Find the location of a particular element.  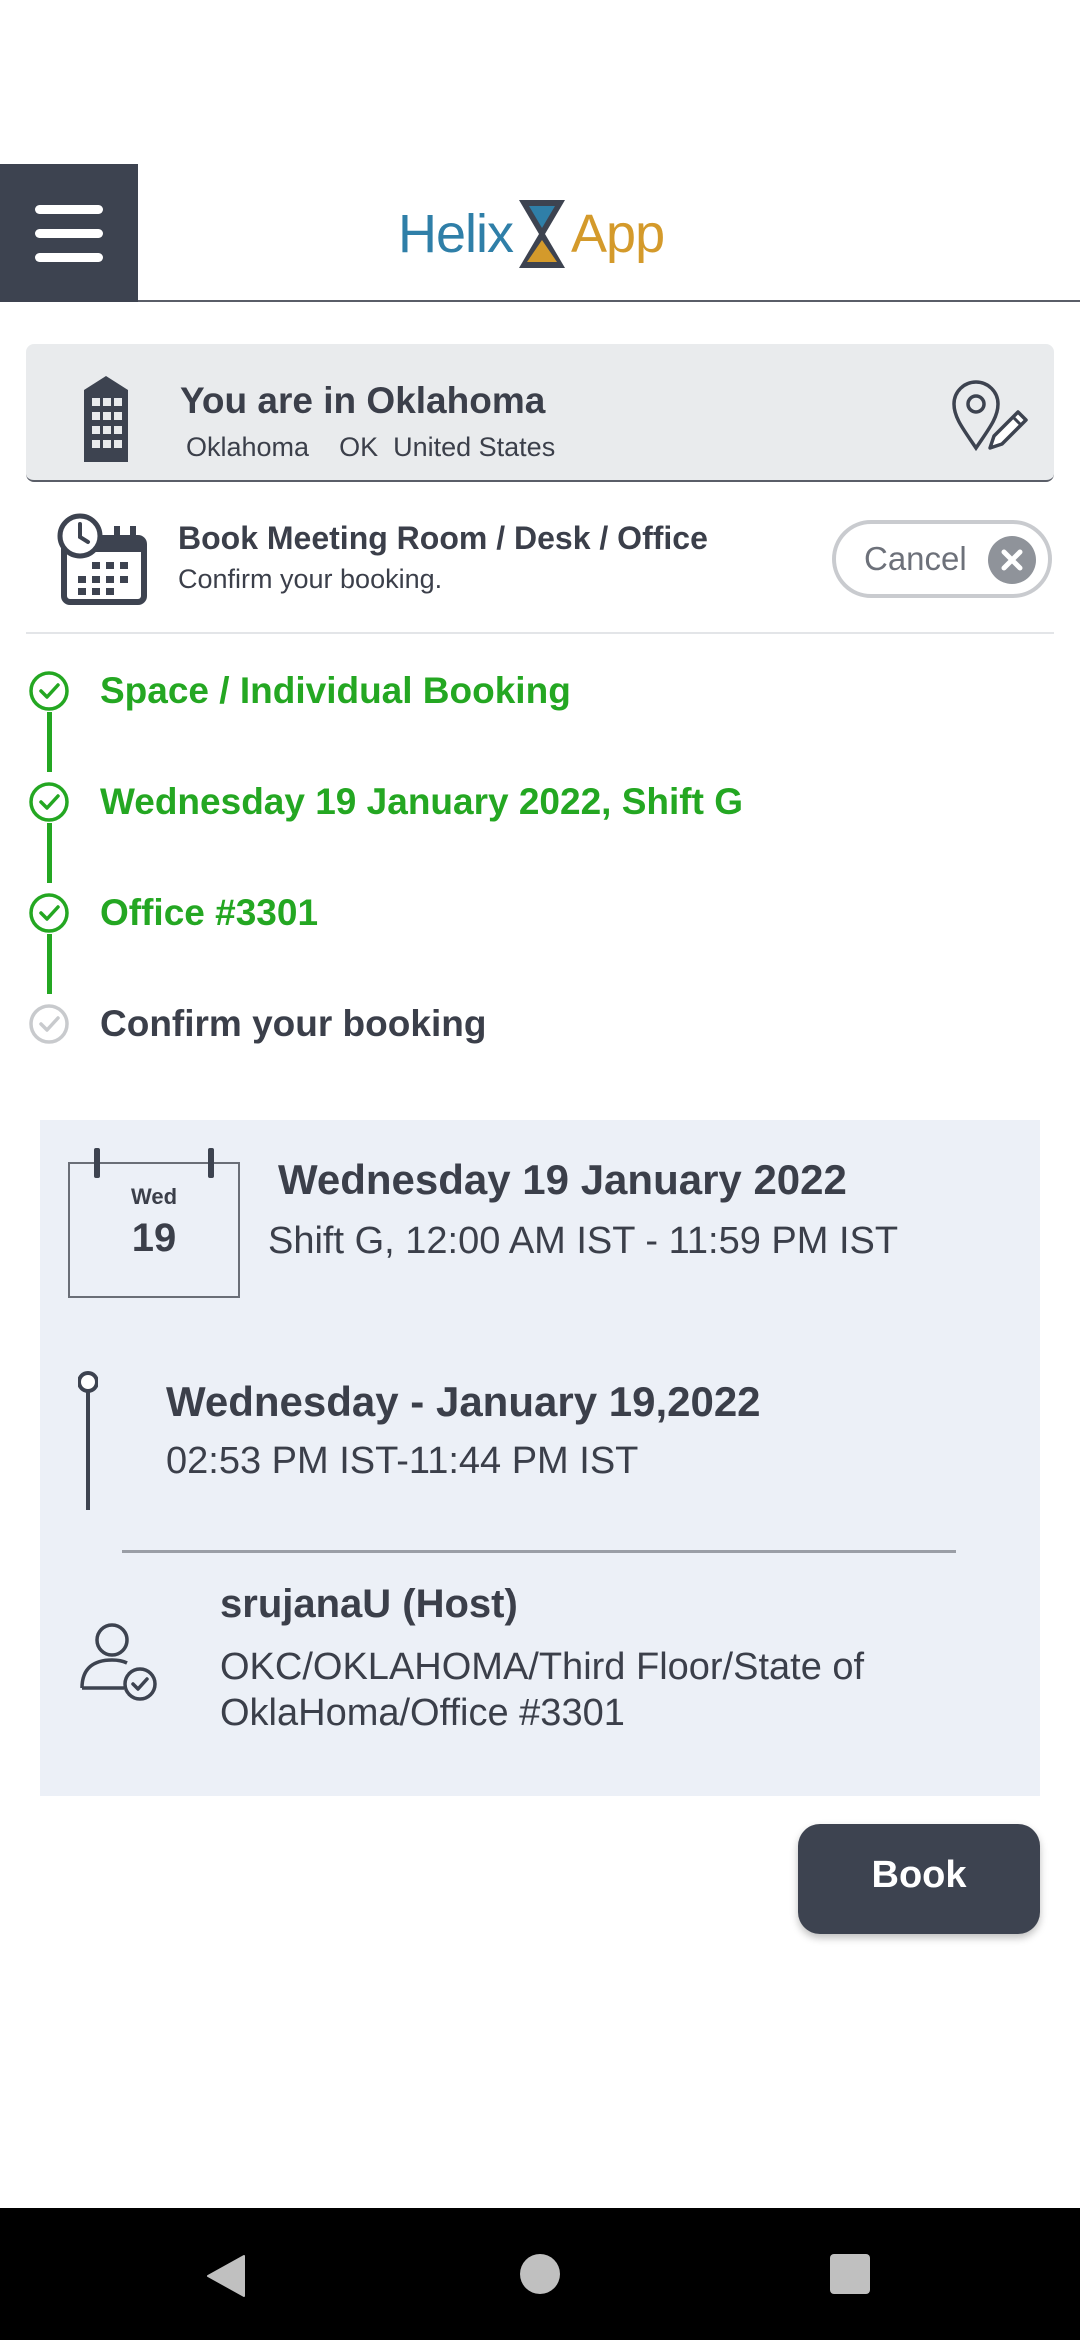

logo-text-helix: Helix is located at coordinates (456, 234).